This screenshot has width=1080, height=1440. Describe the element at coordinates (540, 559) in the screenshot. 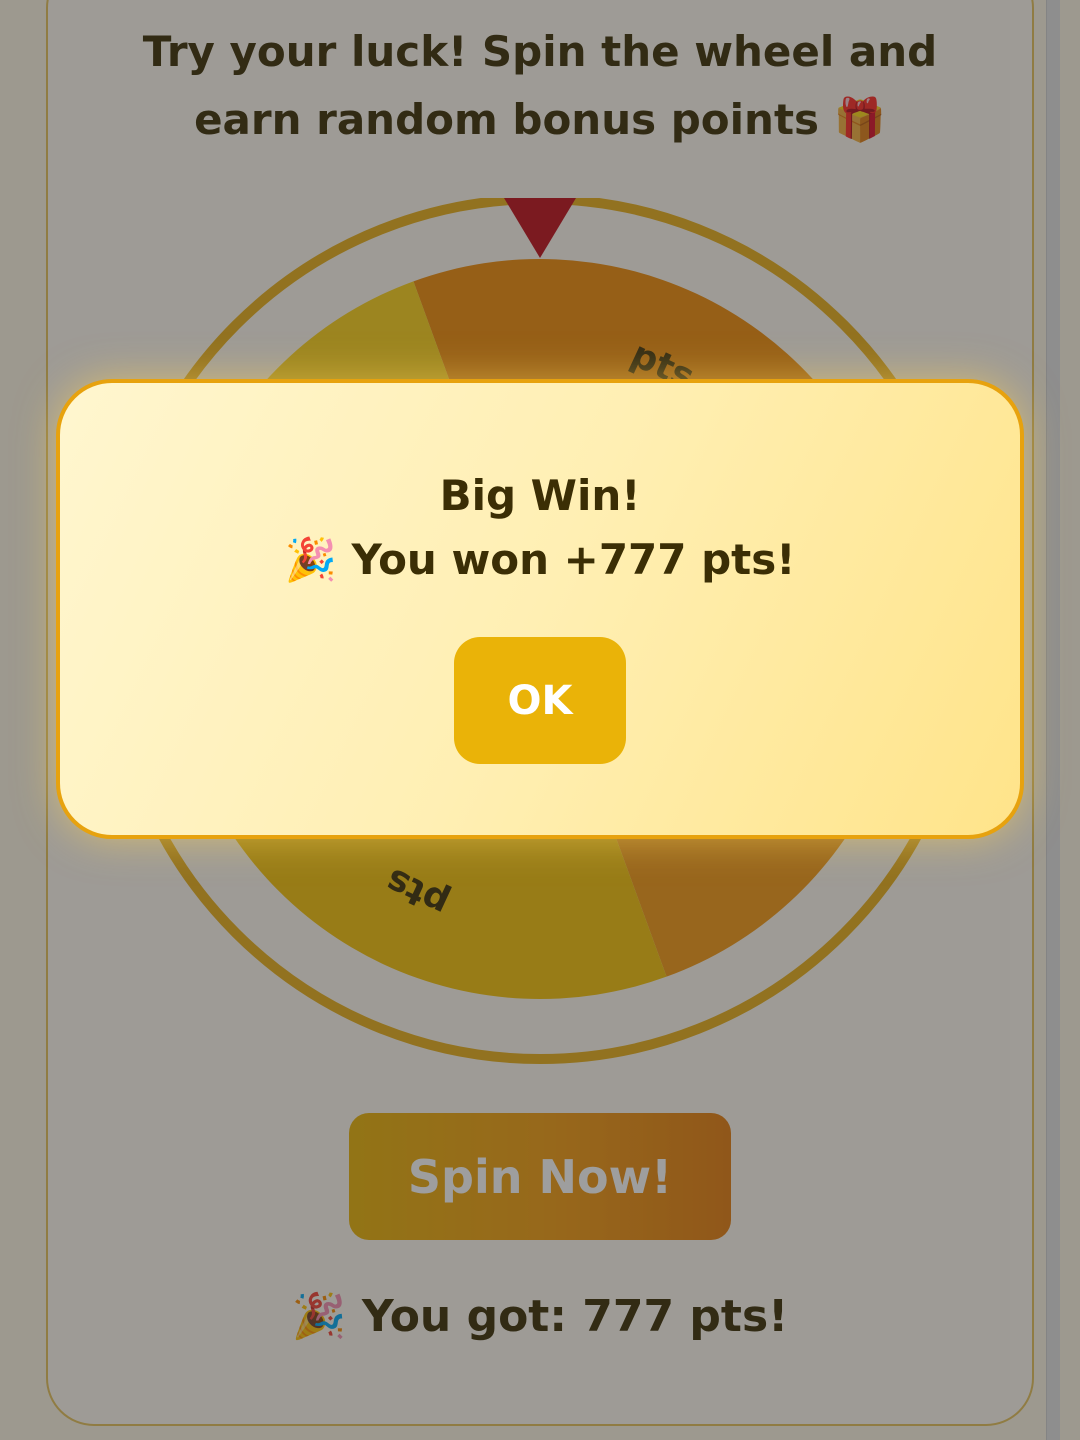

I see `dialog-message: 🎉 You won +777 pts!` at that location.